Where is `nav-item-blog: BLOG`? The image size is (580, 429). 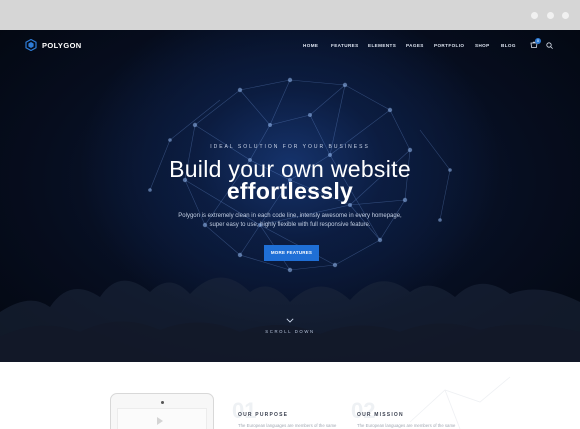
nav-item-blog: BLOG is located at coordinates (508, 45).